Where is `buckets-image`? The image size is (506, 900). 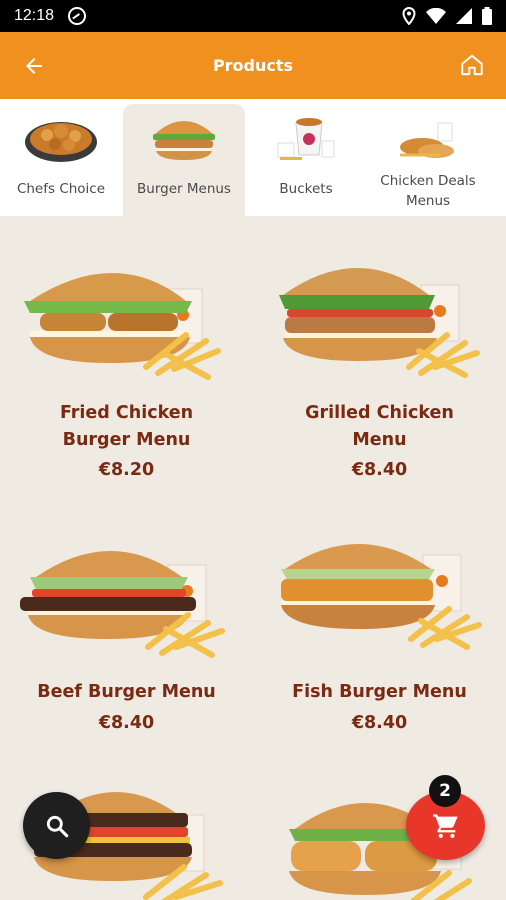 buckets-image is located at coordinates (306, 139).